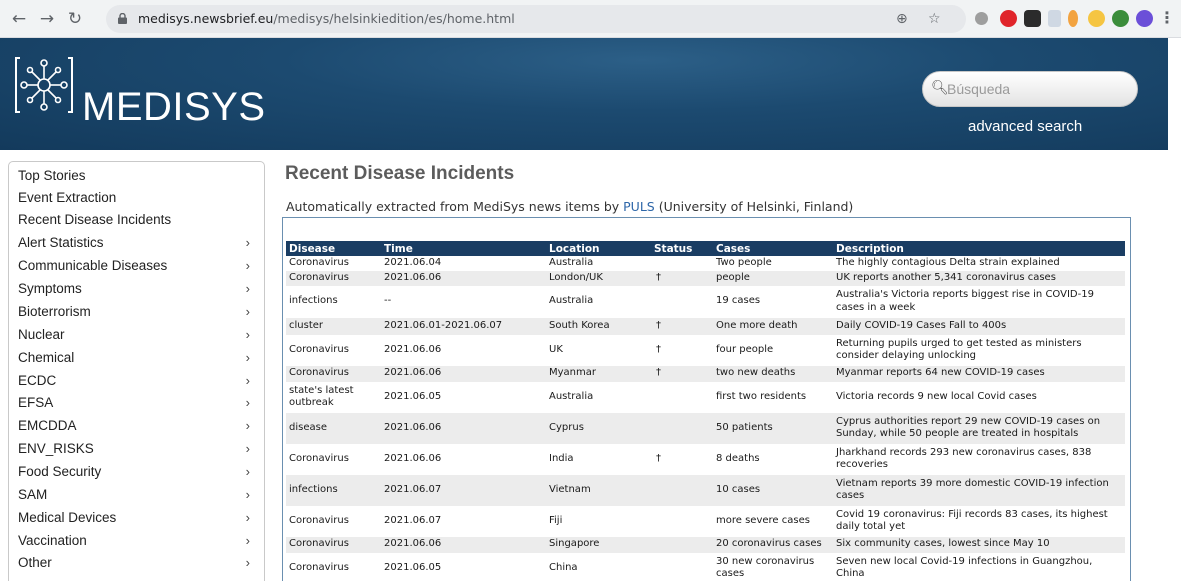  I want to click on back-arrow-icon: ←, so click(19, 19).